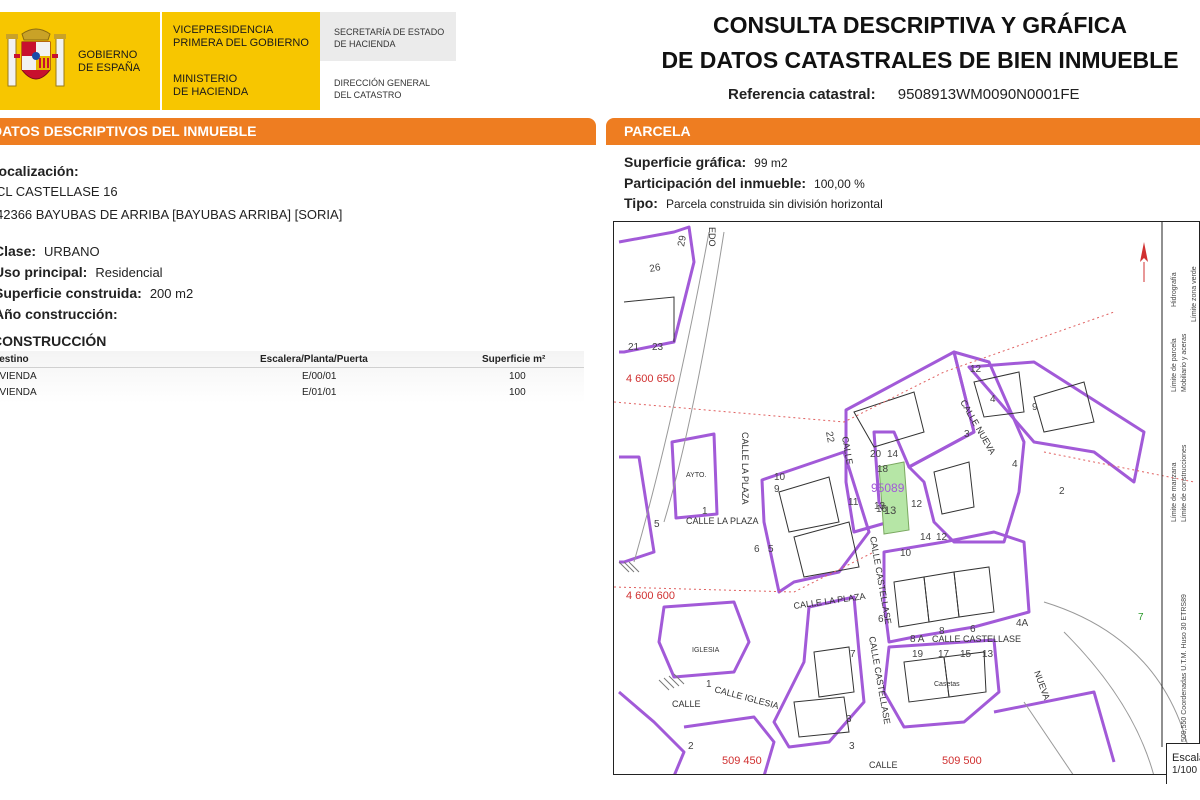  What do you see at coordinates (722, 521) in the screenshot?
I see `street-label-plaza-1: CALLE LA PLAZA` at bounding box center [722, 521].